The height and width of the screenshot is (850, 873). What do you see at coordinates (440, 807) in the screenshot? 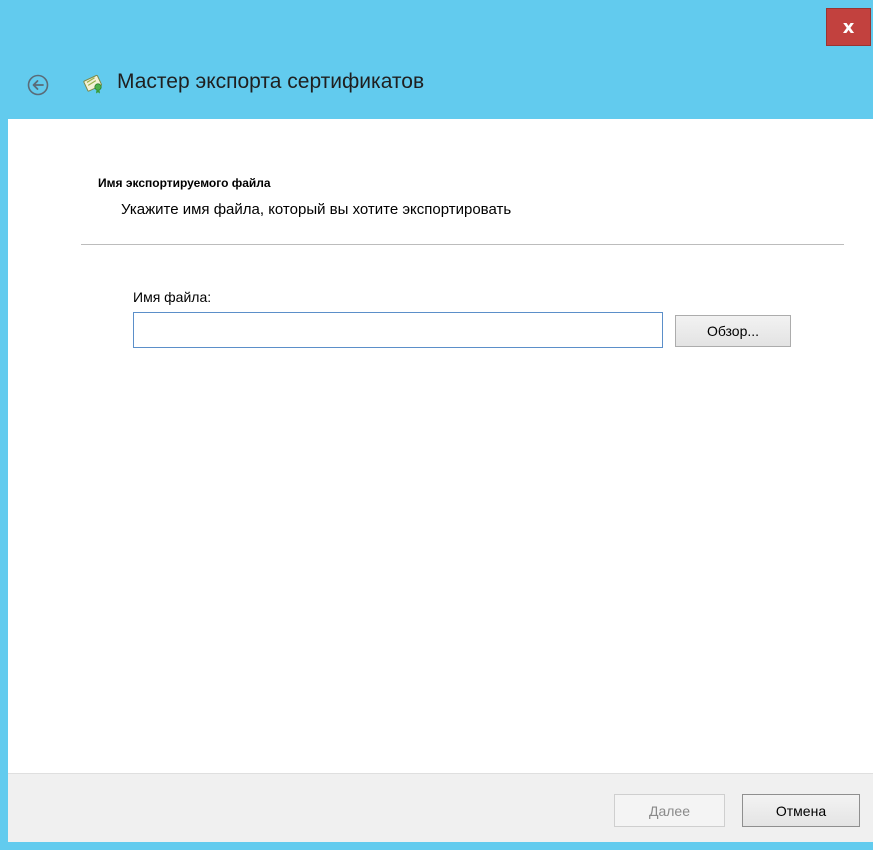
I see `wizard-footer: Далее Отмена` at bounding box center [440, 807].